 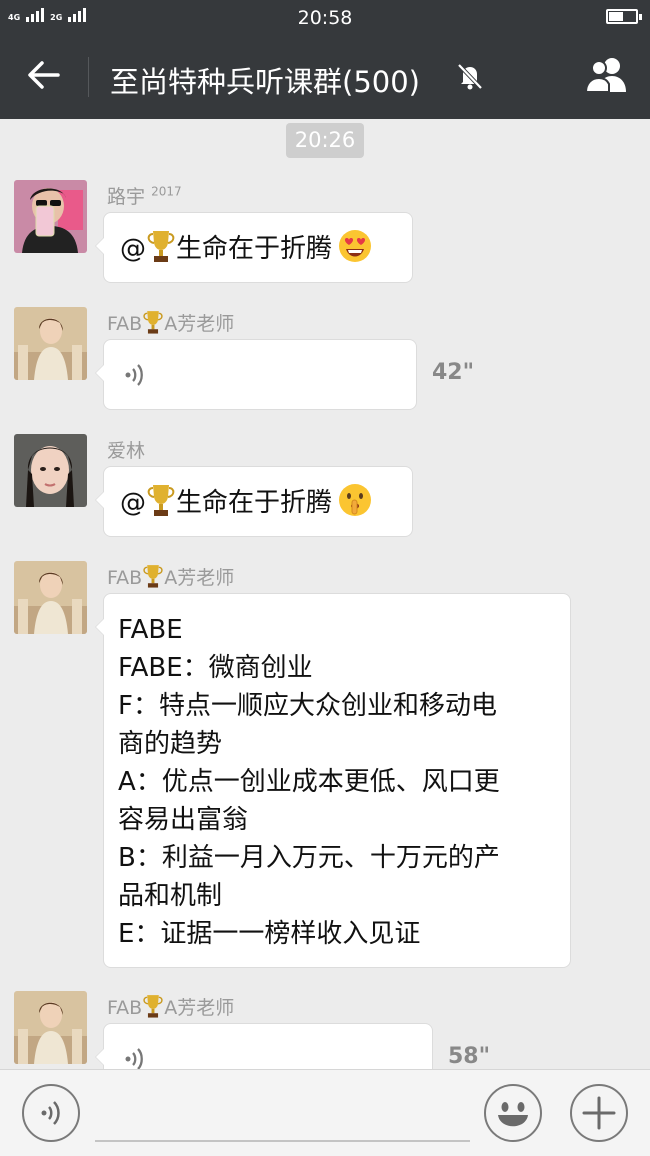 I want to click on message-line: F：特点一顺应大众创业和移动电, so click(x=307, y=706).